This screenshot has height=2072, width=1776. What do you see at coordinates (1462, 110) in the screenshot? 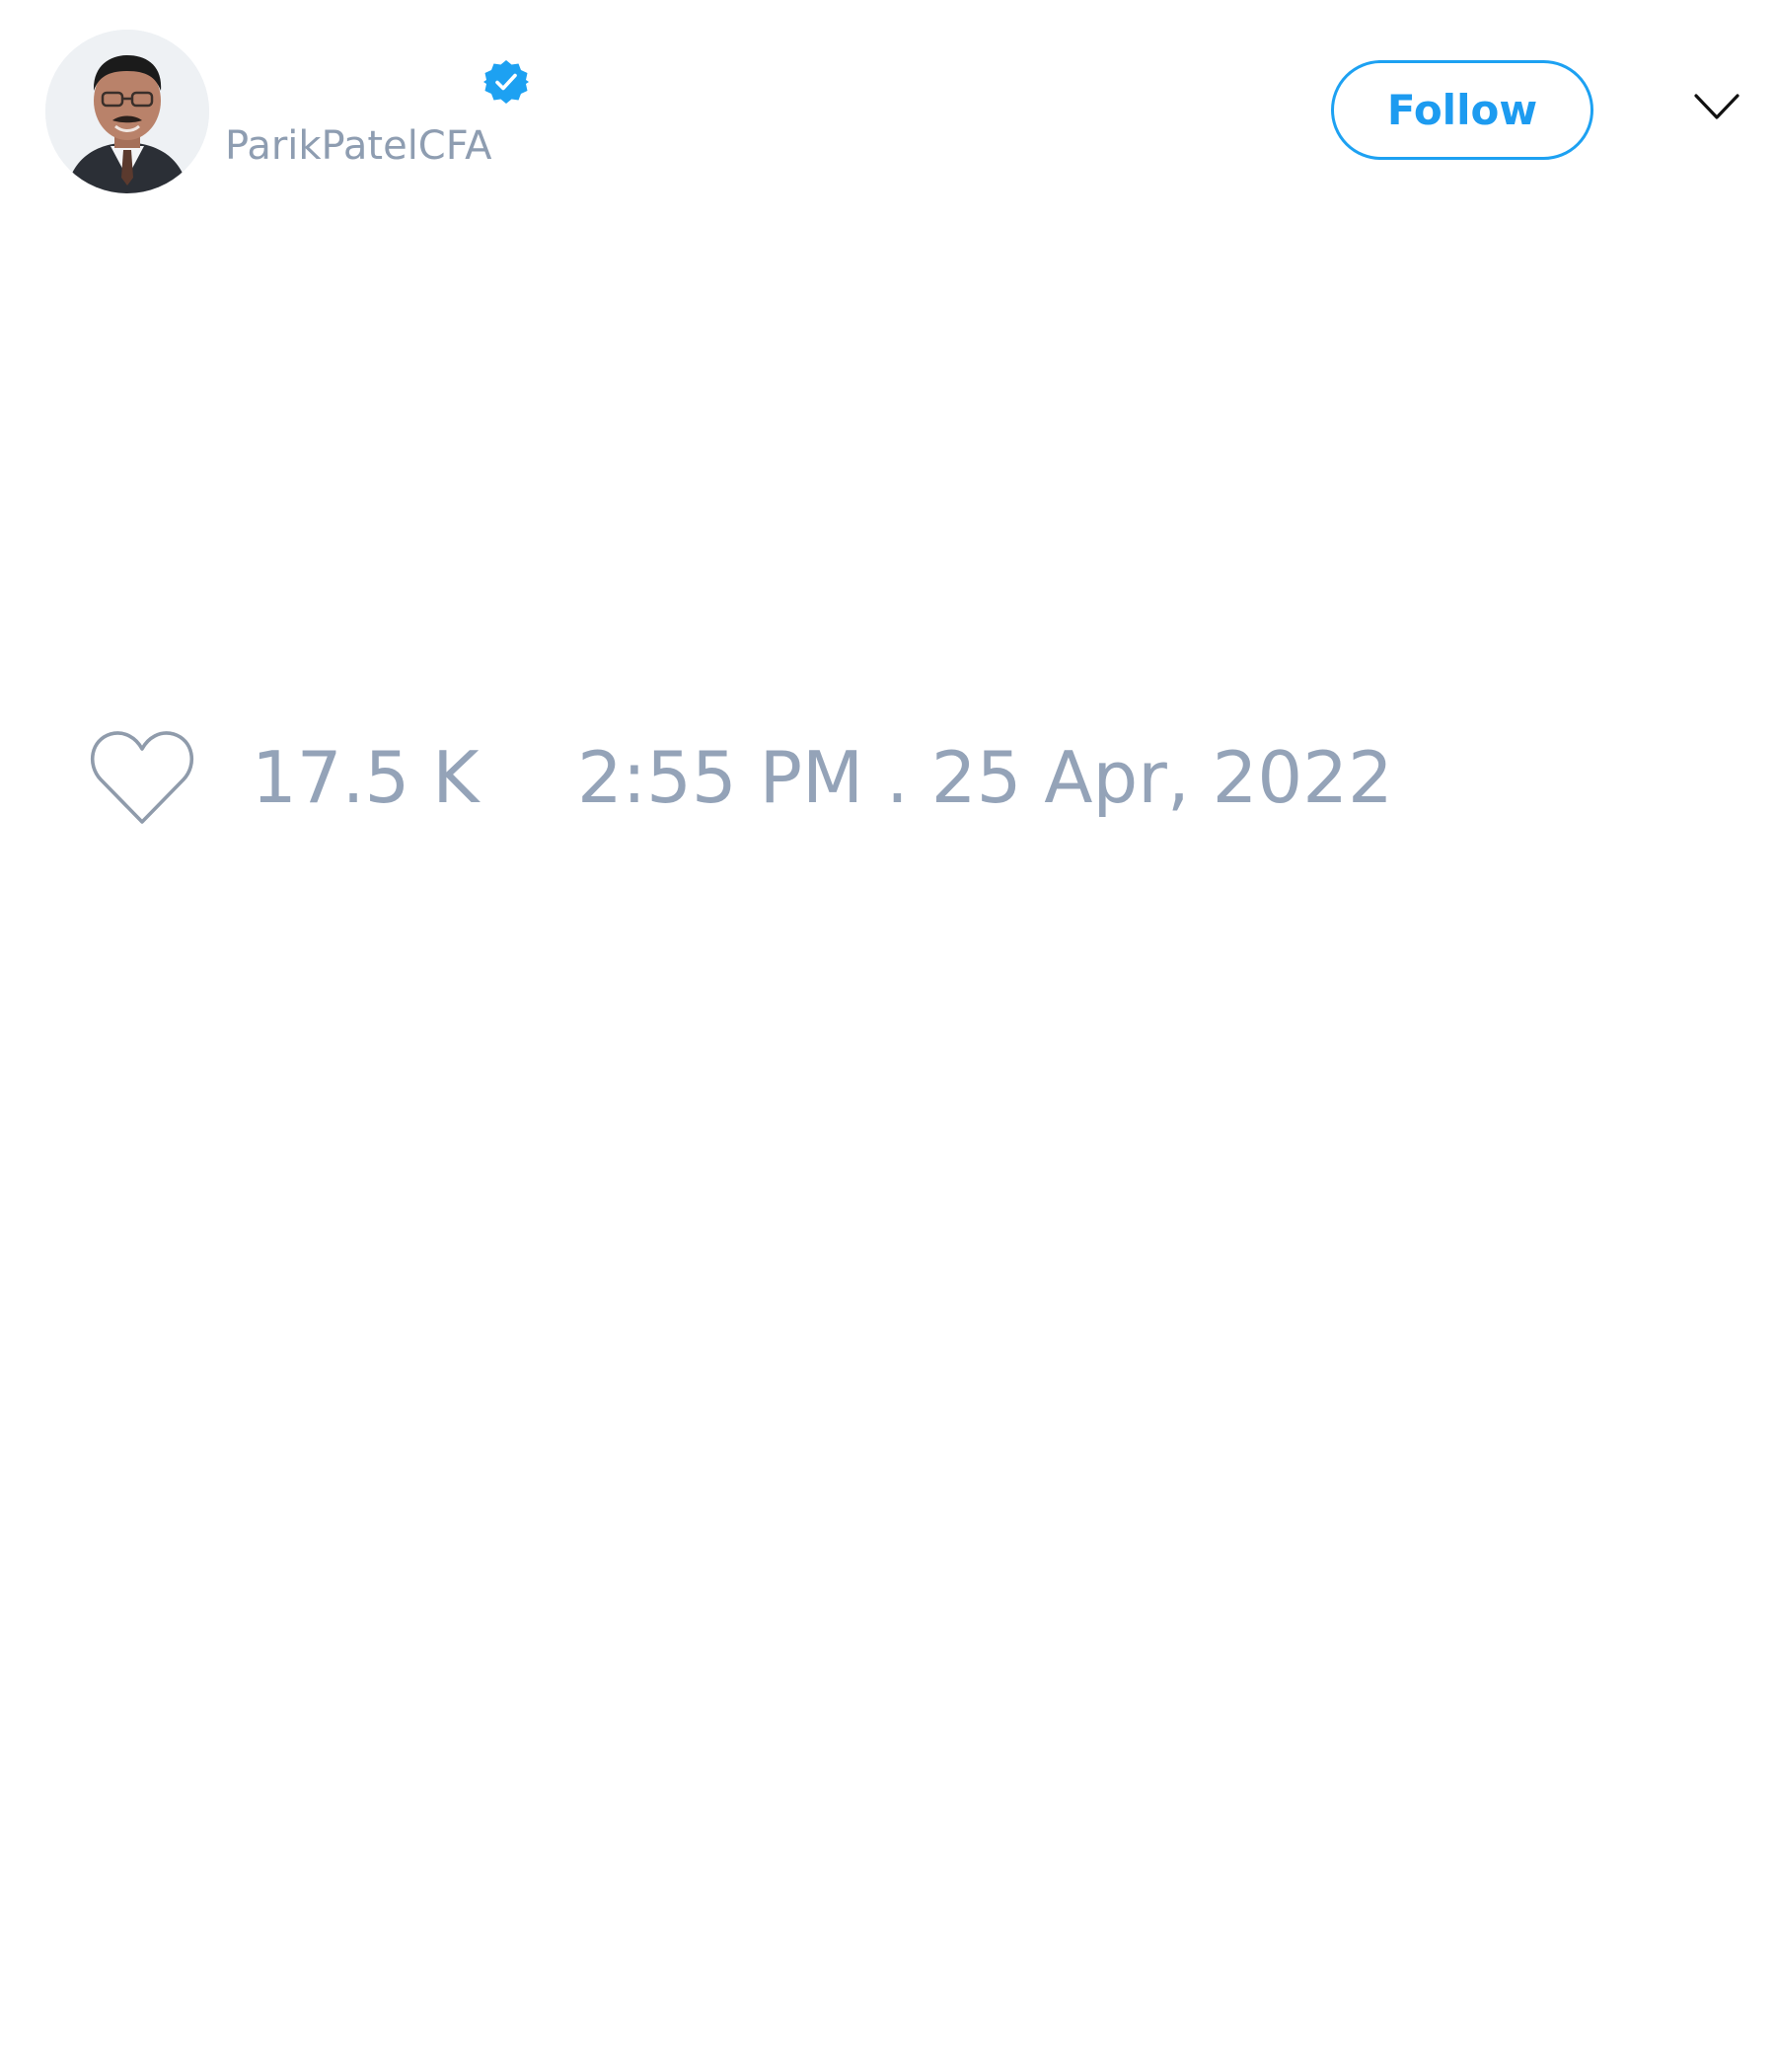
I see `follow-button: Follow` at bounding box center [1462, 110].